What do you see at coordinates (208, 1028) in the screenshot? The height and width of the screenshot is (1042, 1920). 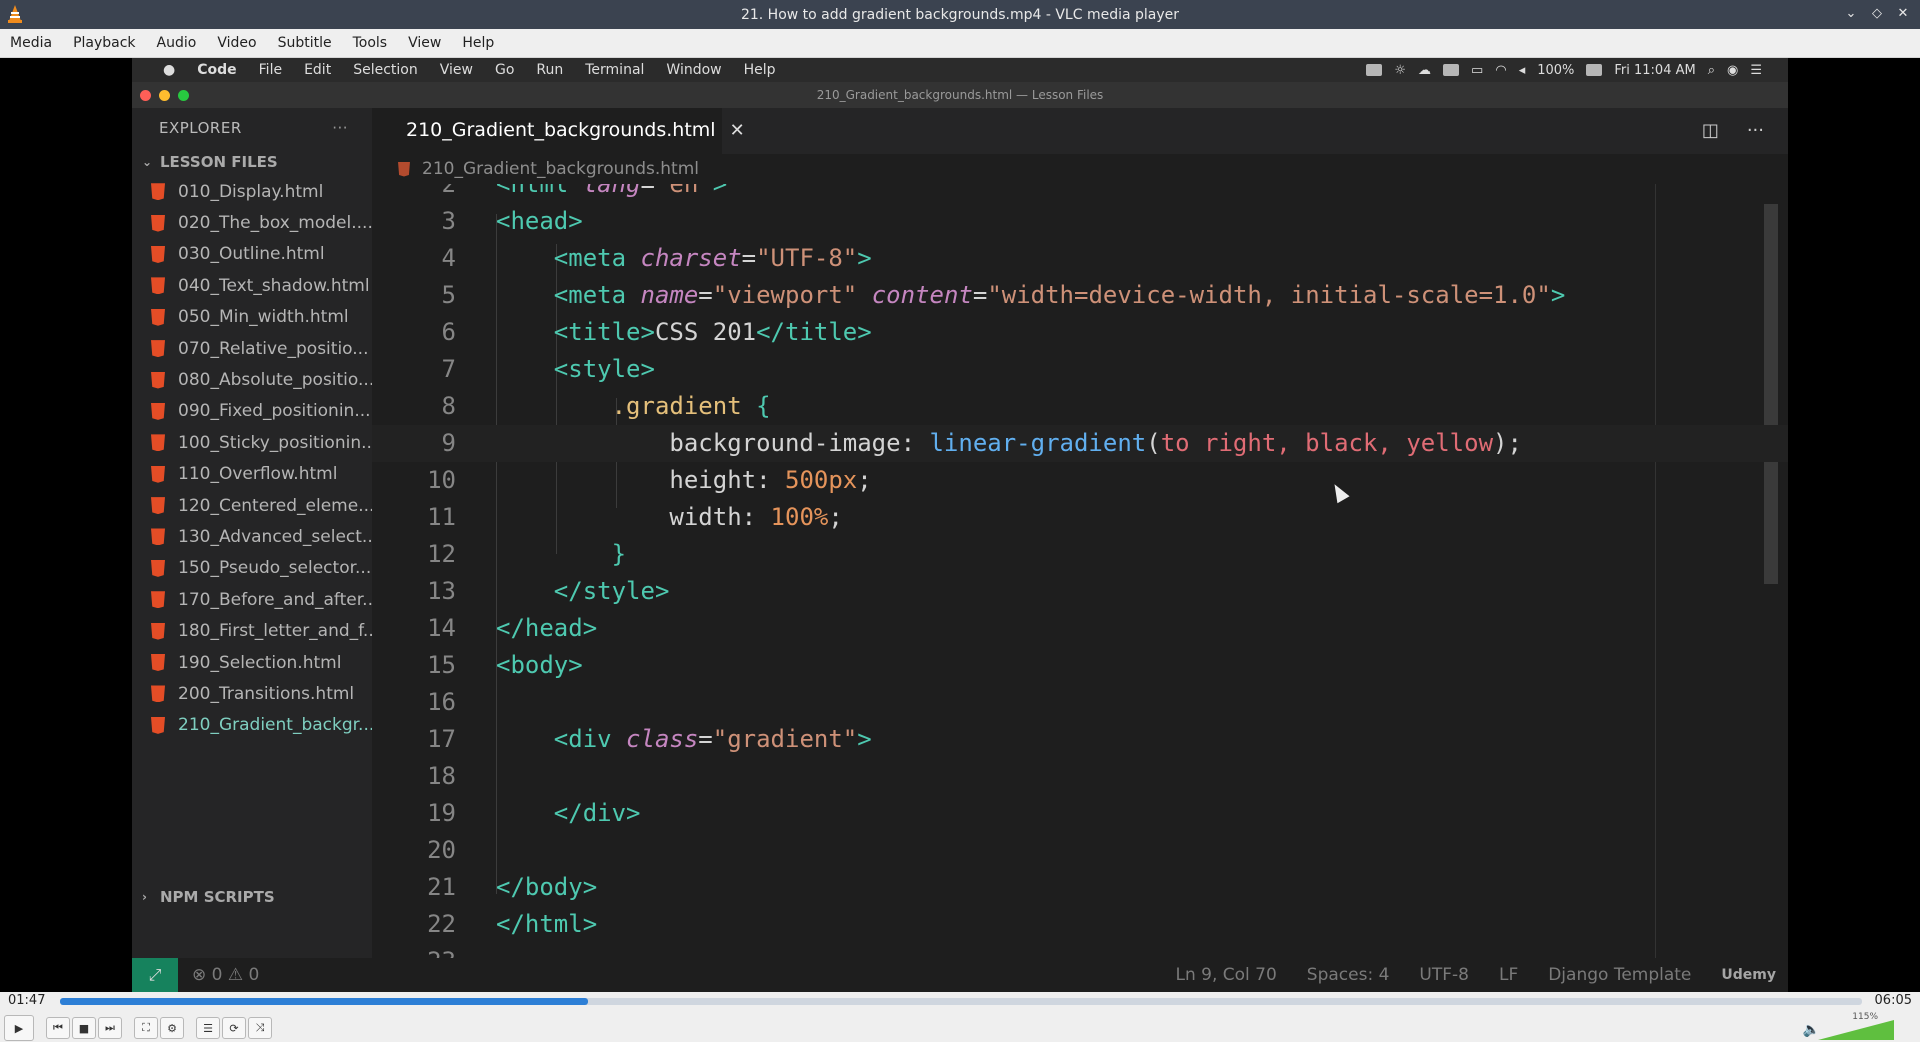 I see `playlist-button: ☰` at bounding box center [208, 1028].